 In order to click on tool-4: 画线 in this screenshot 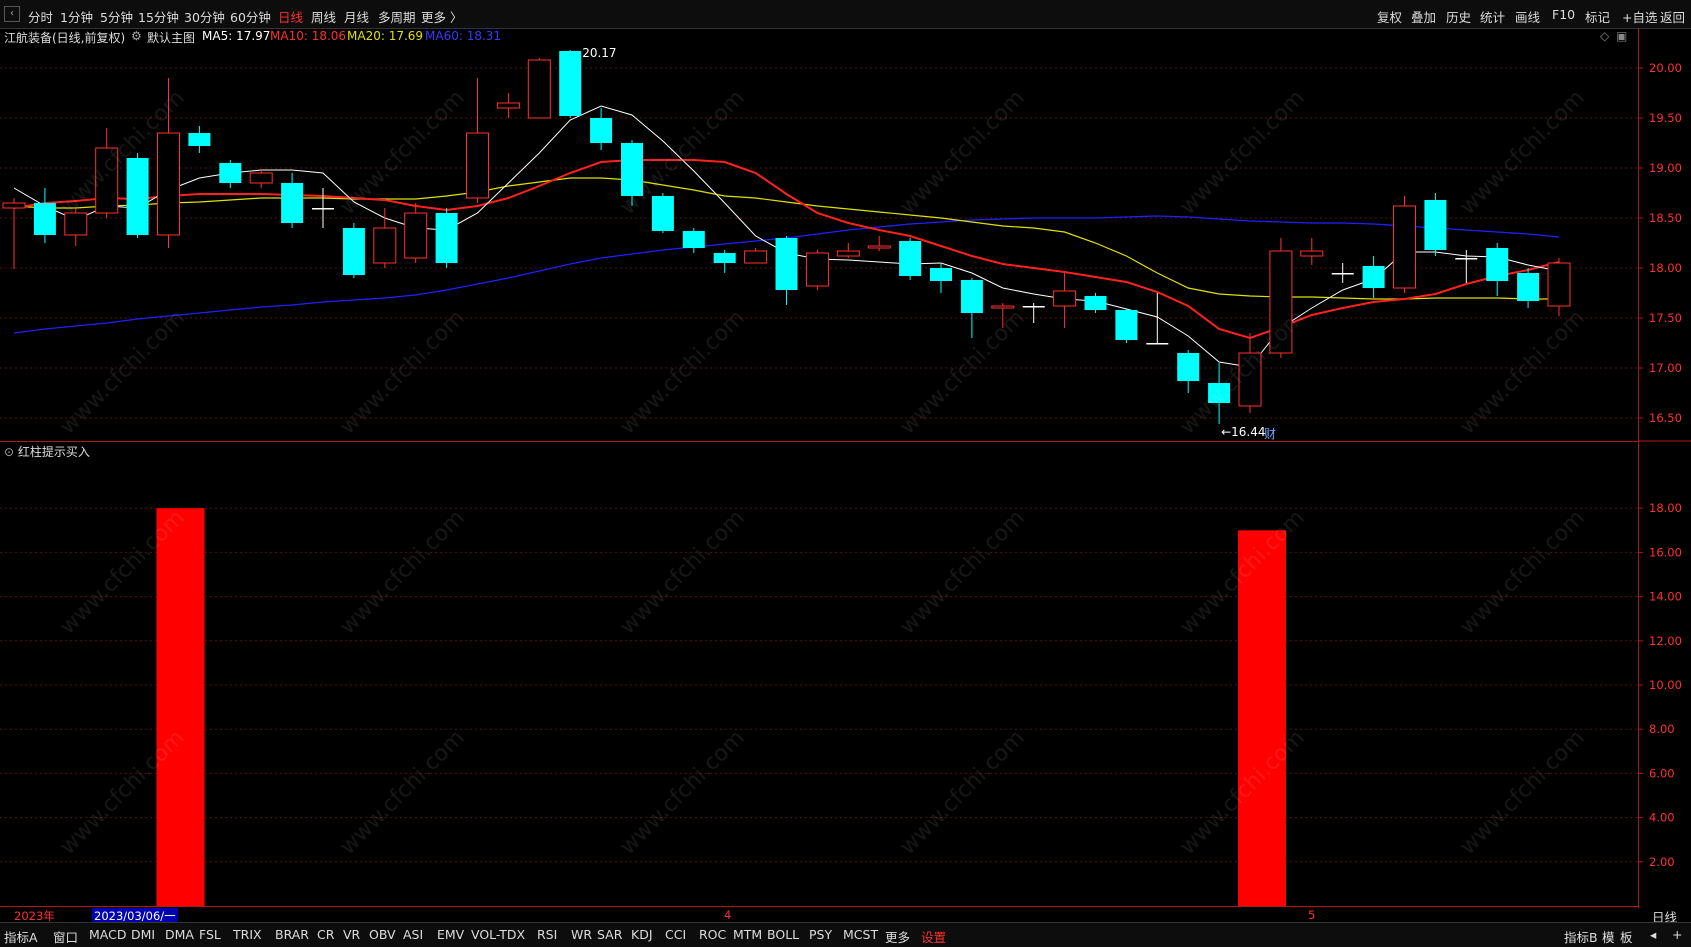, I will do `click(1527, 16)`.